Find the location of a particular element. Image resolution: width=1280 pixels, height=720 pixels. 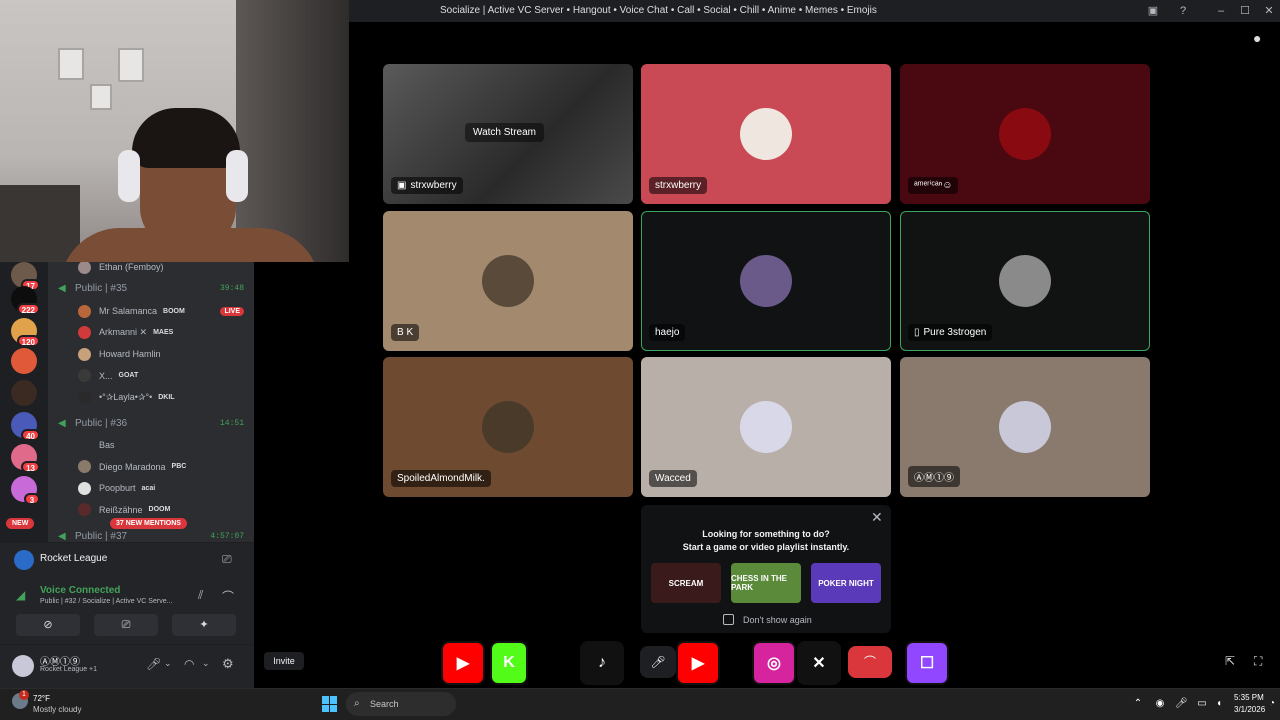

user-panel: ⒶⓂ①⑨ Rocket League +1 🎤︎ ⌄ ◠ ⌄ ⚙ is located at coordinates (127, 666).